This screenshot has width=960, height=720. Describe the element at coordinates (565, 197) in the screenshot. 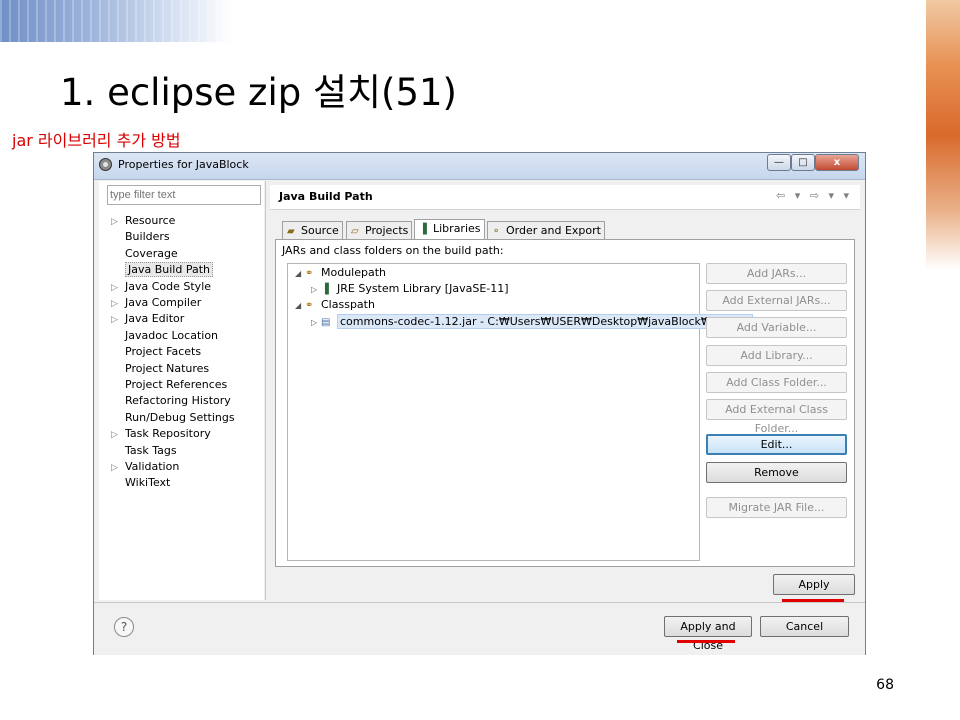

I see `page-header: Java Build Path ⇦ ▾ ⇨ ▾ ▾` at that location.